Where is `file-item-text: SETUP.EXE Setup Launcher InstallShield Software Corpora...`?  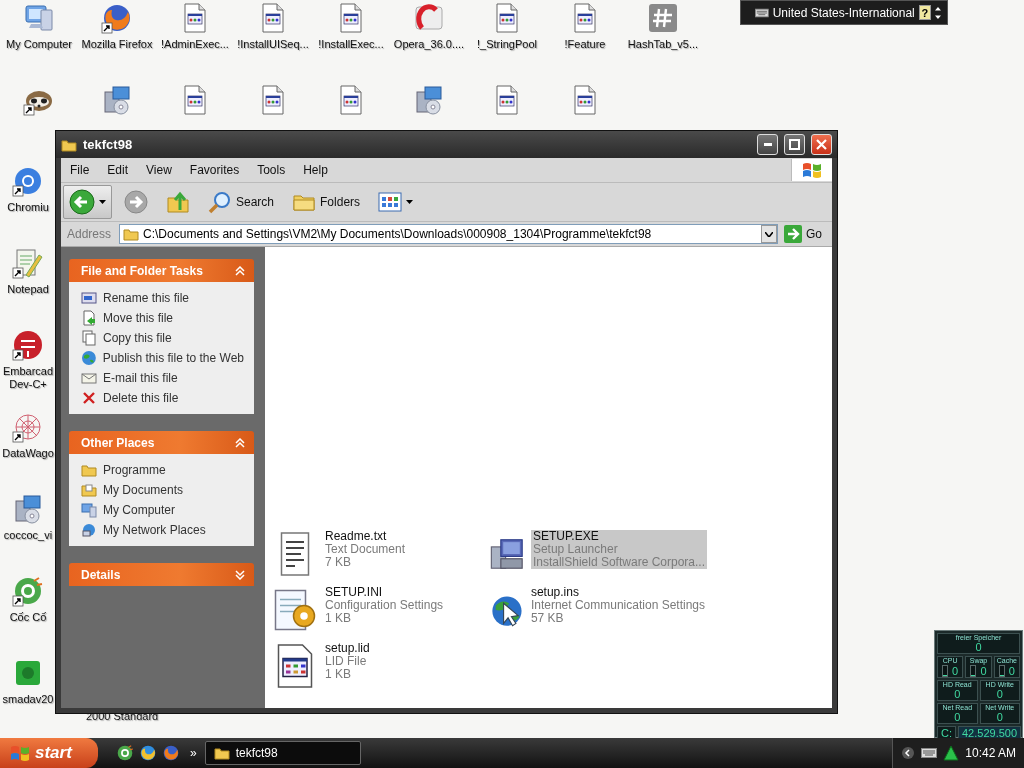
file-item-text: SETUP.EXE Setup Launcher InstallShield Software Corpora... is located at coordinates (618, 549).